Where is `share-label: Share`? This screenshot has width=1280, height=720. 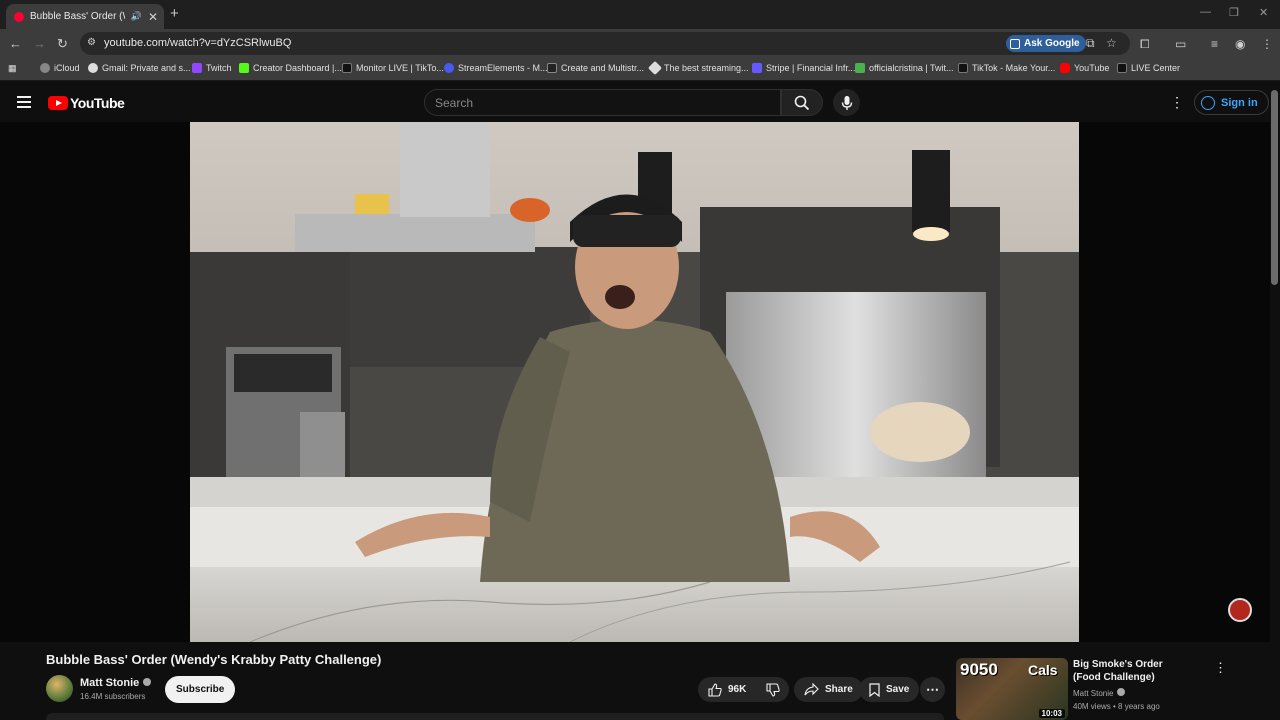
share-label: Share is located at coordinates (839, 689).